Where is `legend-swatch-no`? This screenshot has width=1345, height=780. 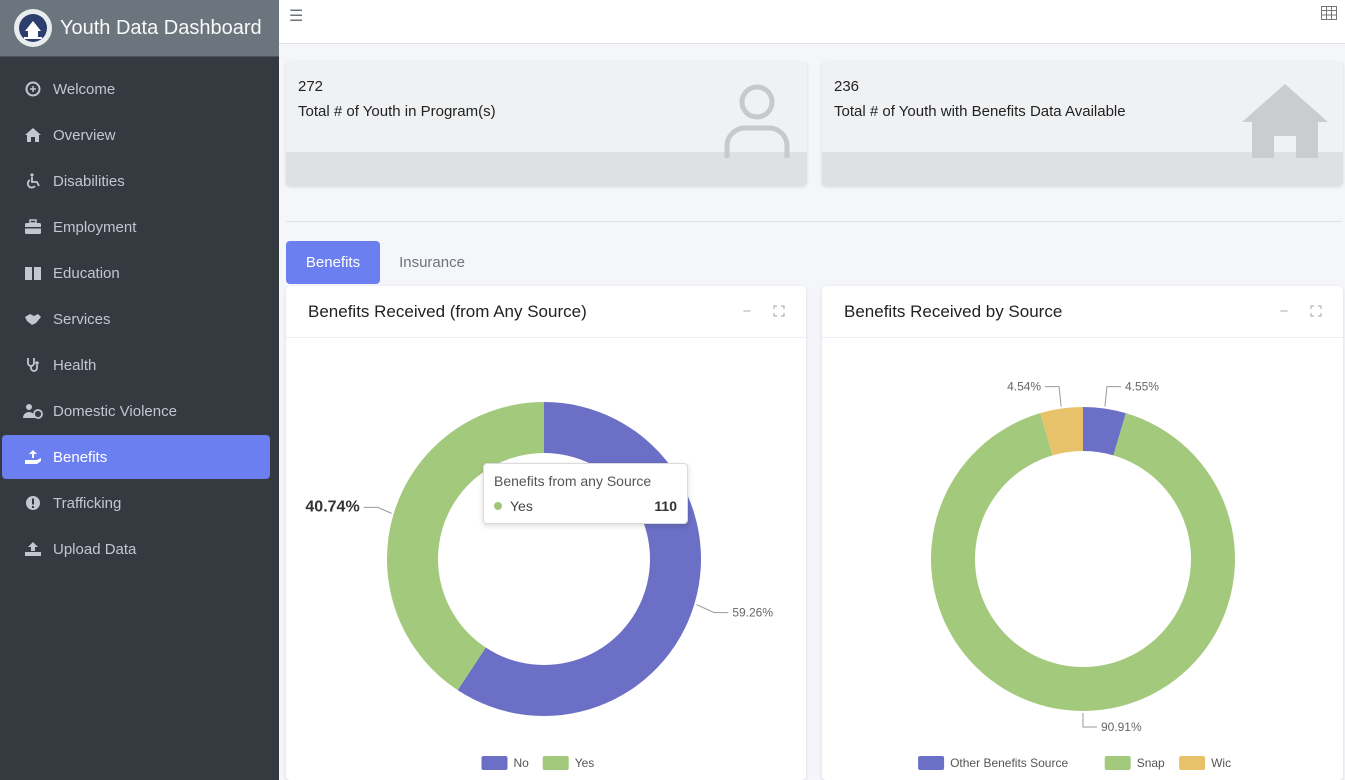
legend-swatch-no is located at coordinates (494, 763).